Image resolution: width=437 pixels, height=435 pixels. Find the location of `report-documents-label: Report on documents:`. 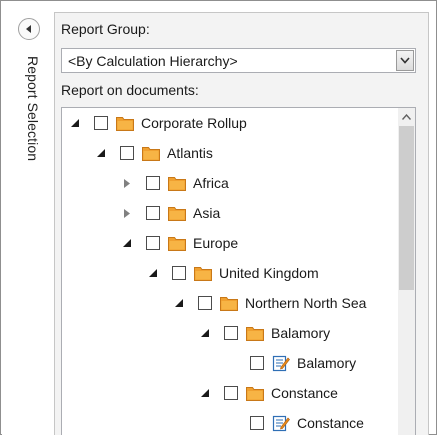

report-documents-label: Report on documents: is located at coordinates (130, 90).